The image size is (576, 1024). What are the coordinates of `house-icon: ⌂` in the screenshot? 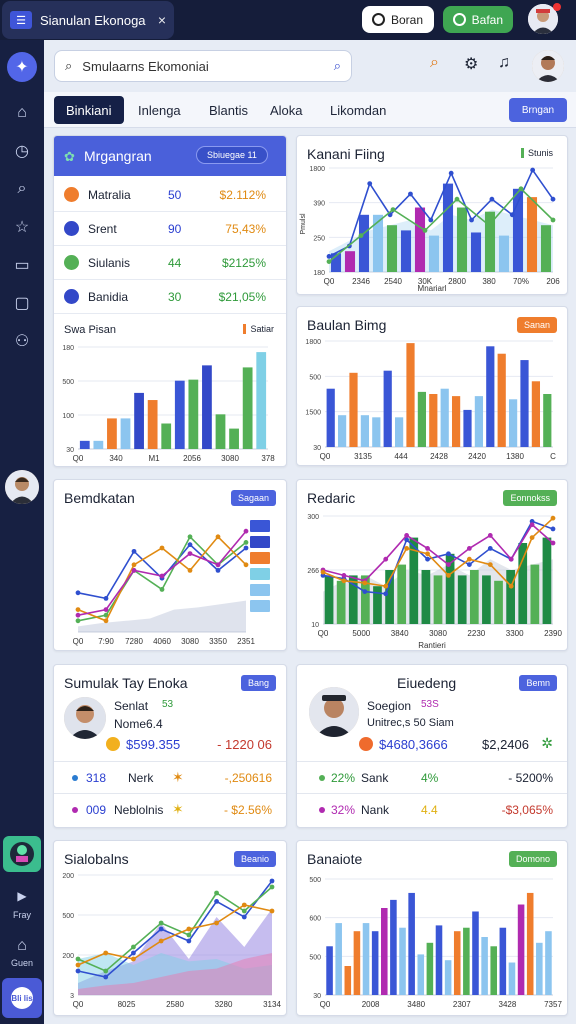 It's located at (22, 113).